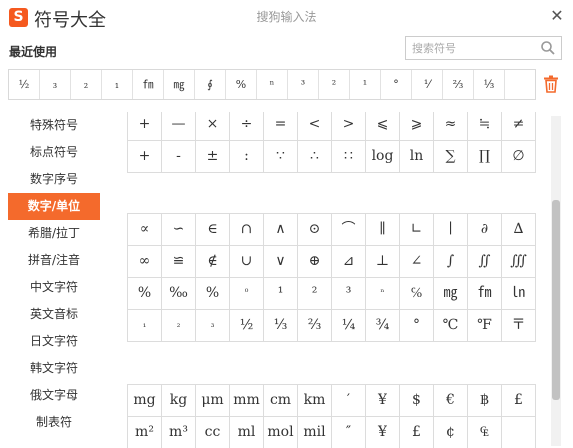 The image size is (573, 448). Describe the element at coordinates (520, 84) in the screenshot. I see `recent-symbol-cell` at that location.